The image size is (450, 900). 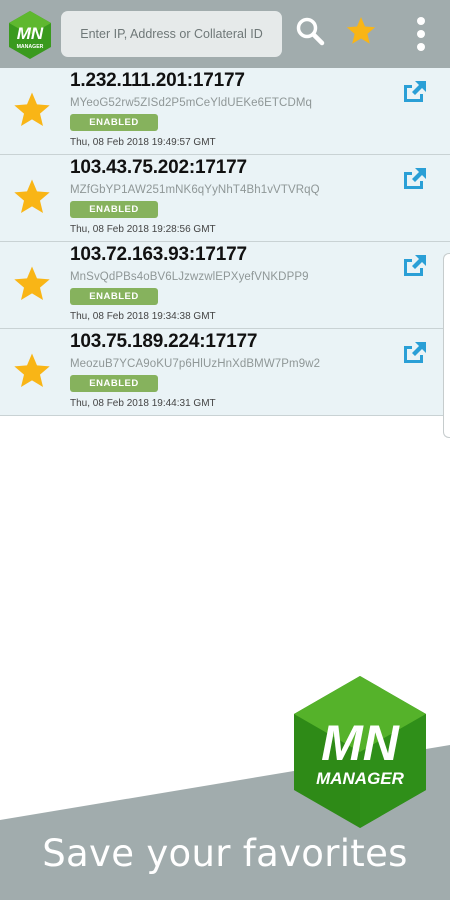 I want to click on node-address: 103.43.75.202:17177, so click(x=158, y=167).